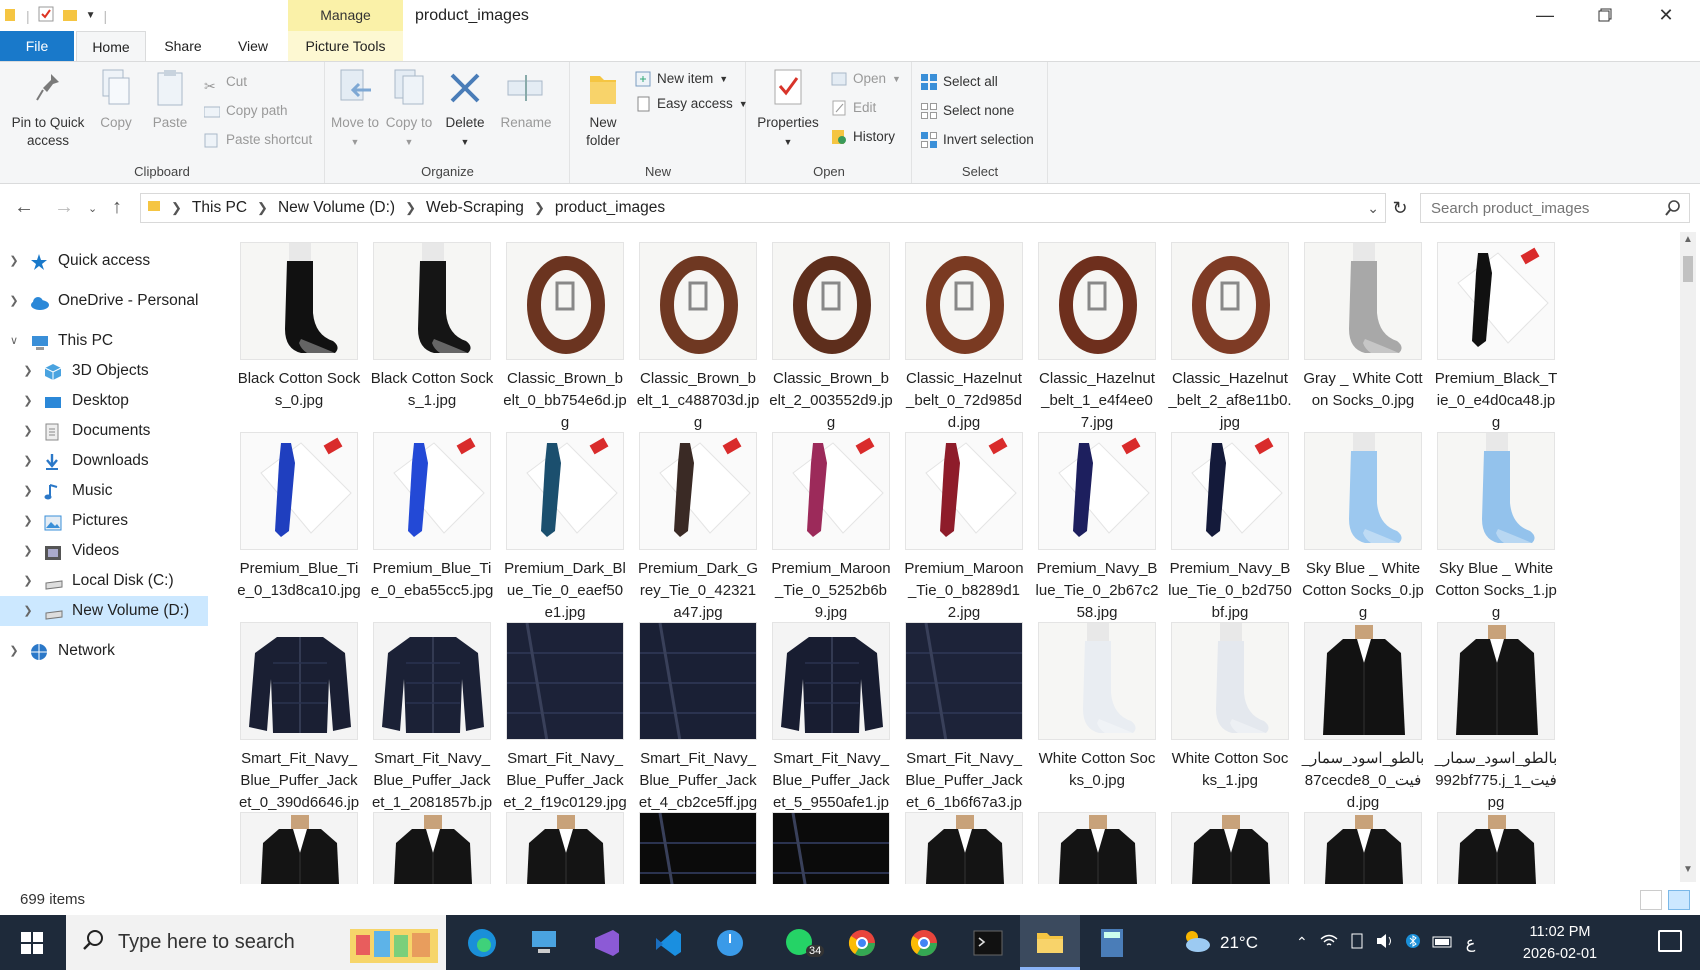 The image size is (1700, 971). What do you see at coordinates (565, 591) in the screenshot?
I see `file-name: Premium_Dark_Blue_Tie_0_eaef50e1.jpg` at bounding box center [565, 591].